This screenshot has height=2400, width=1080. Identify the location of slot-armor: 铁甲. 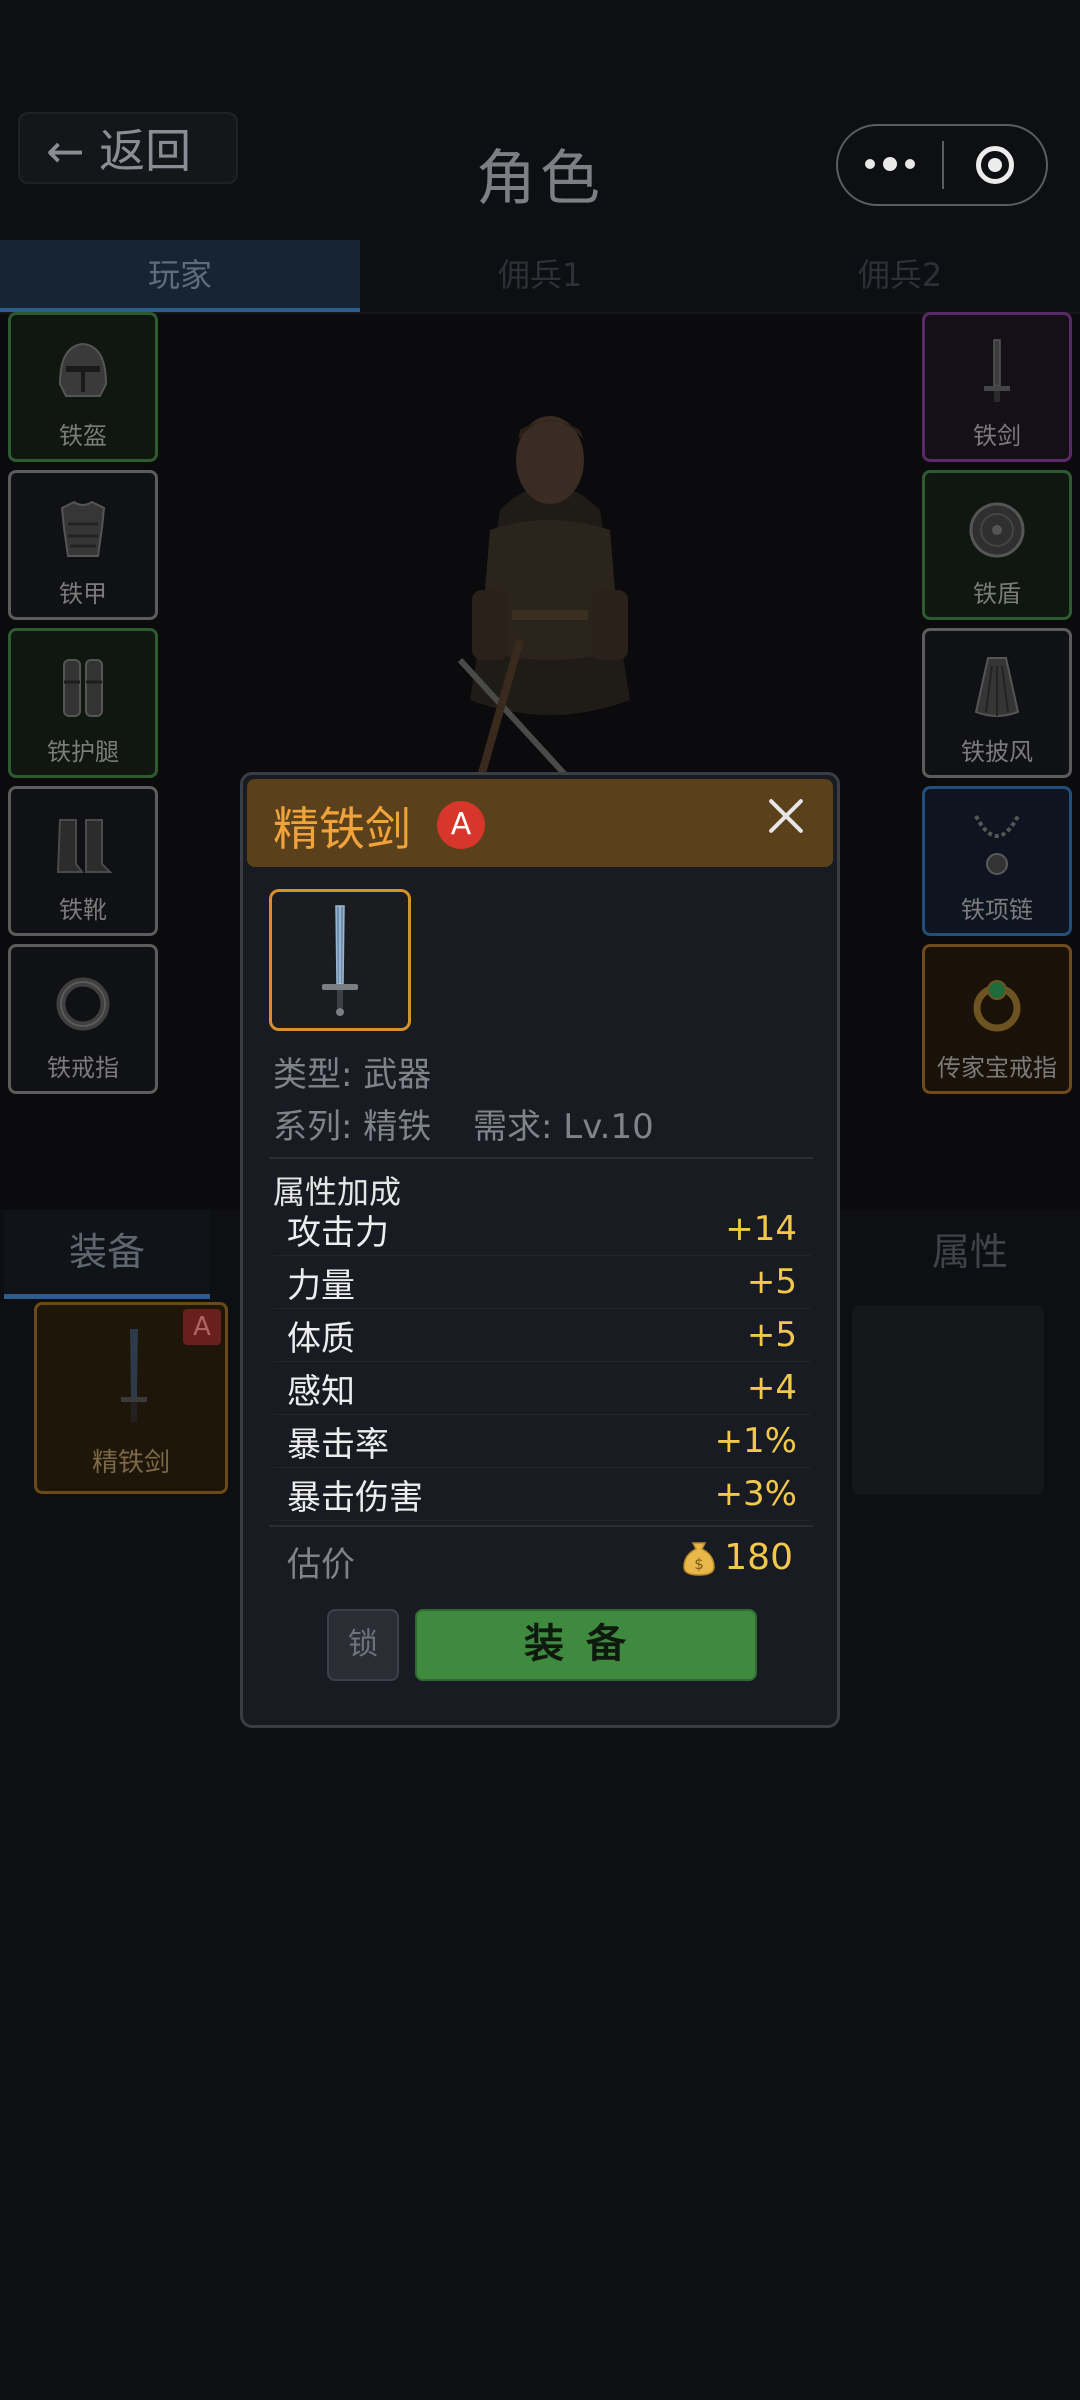
(83, 545).